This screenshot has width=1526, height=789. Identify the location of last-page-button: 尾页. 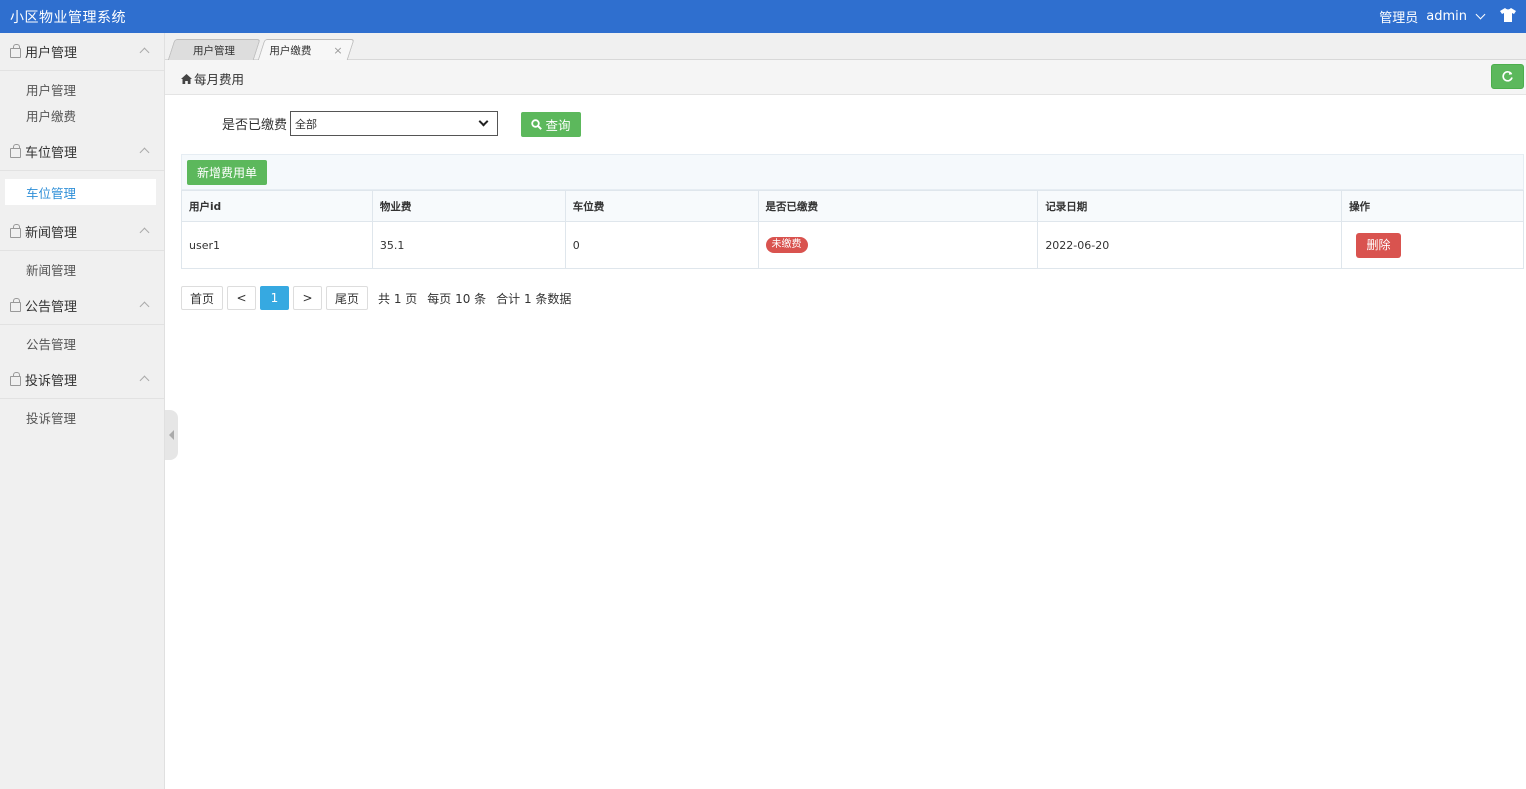
(347, 298).